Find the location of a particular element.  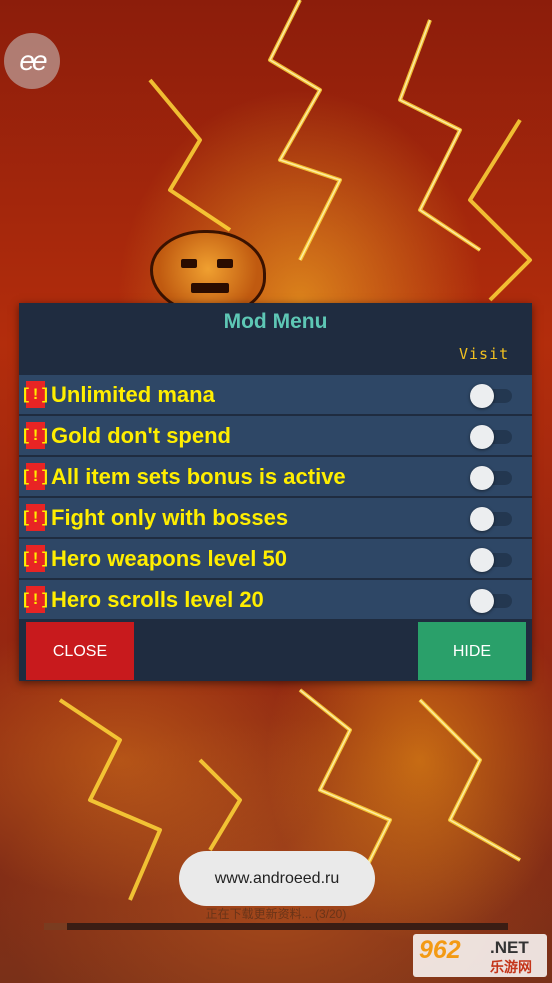

mod-menu-title: Mod Menu is located at coordinates (275, 321).